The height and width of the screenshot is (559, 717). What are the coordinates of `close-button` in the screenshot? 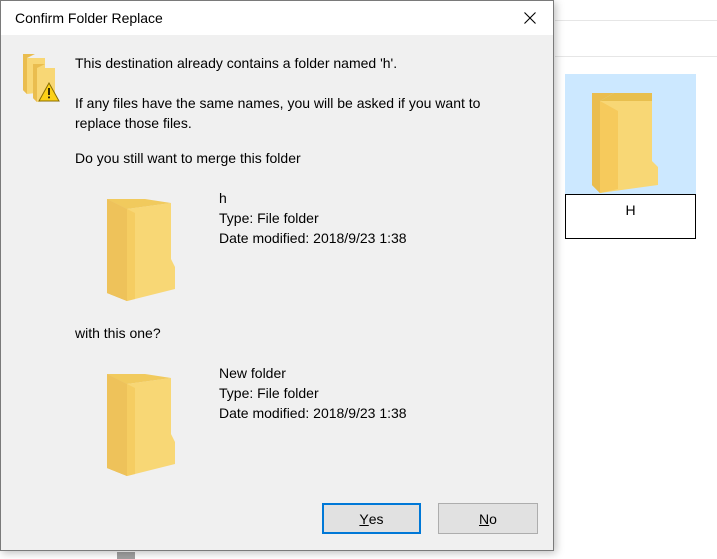 It's located at (530, 18).